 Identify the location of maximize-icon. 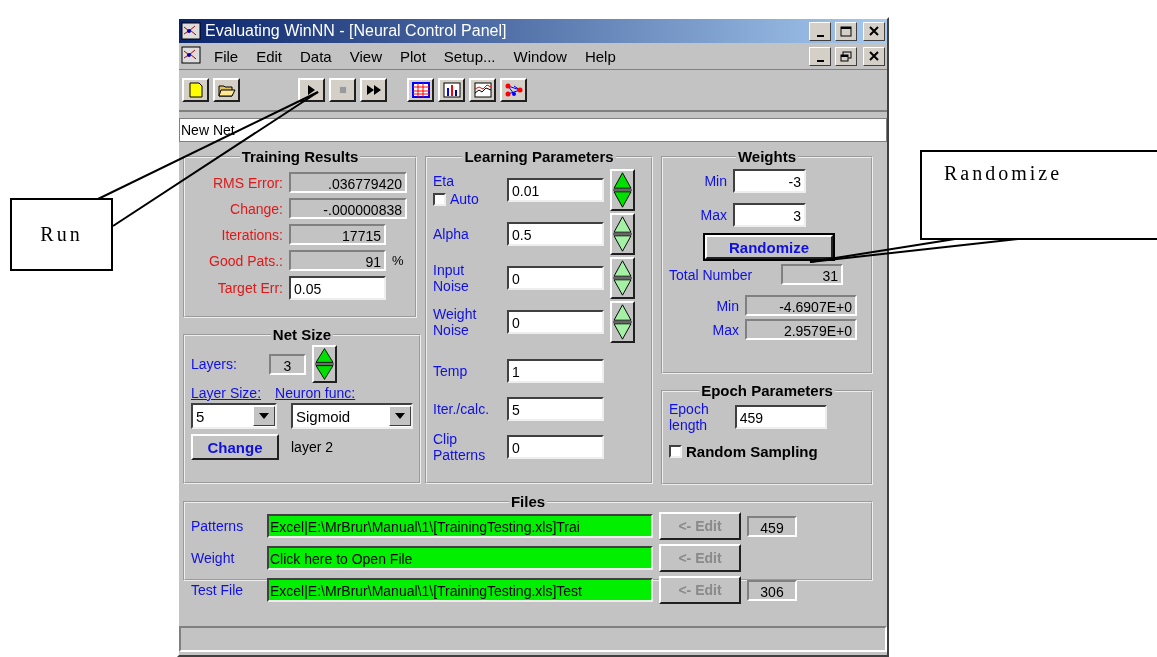
(846, 31).